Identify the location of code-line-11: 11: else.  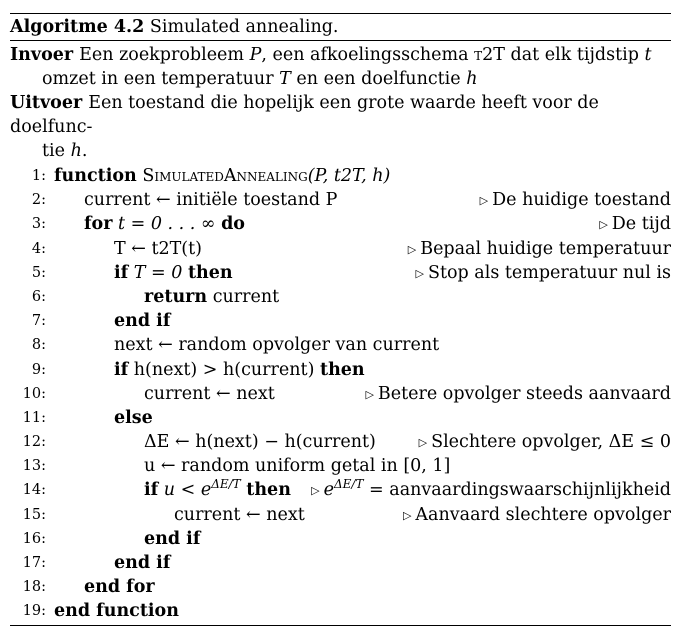
(87, 417).